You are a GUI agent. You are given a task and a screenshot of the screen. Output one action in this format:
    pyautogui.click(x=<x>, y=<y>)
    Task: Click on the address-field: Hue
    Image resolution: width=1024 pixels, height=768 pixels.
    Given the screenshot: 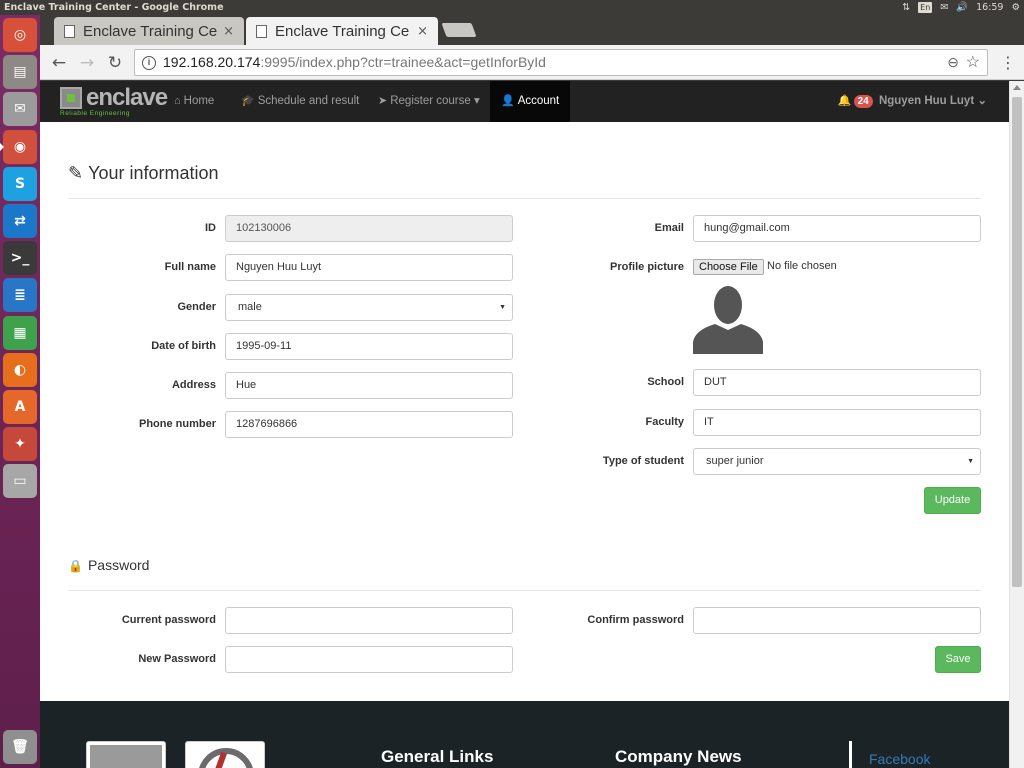 What is the action you would take?
    pyautogui.click(x=369, y=385)
    